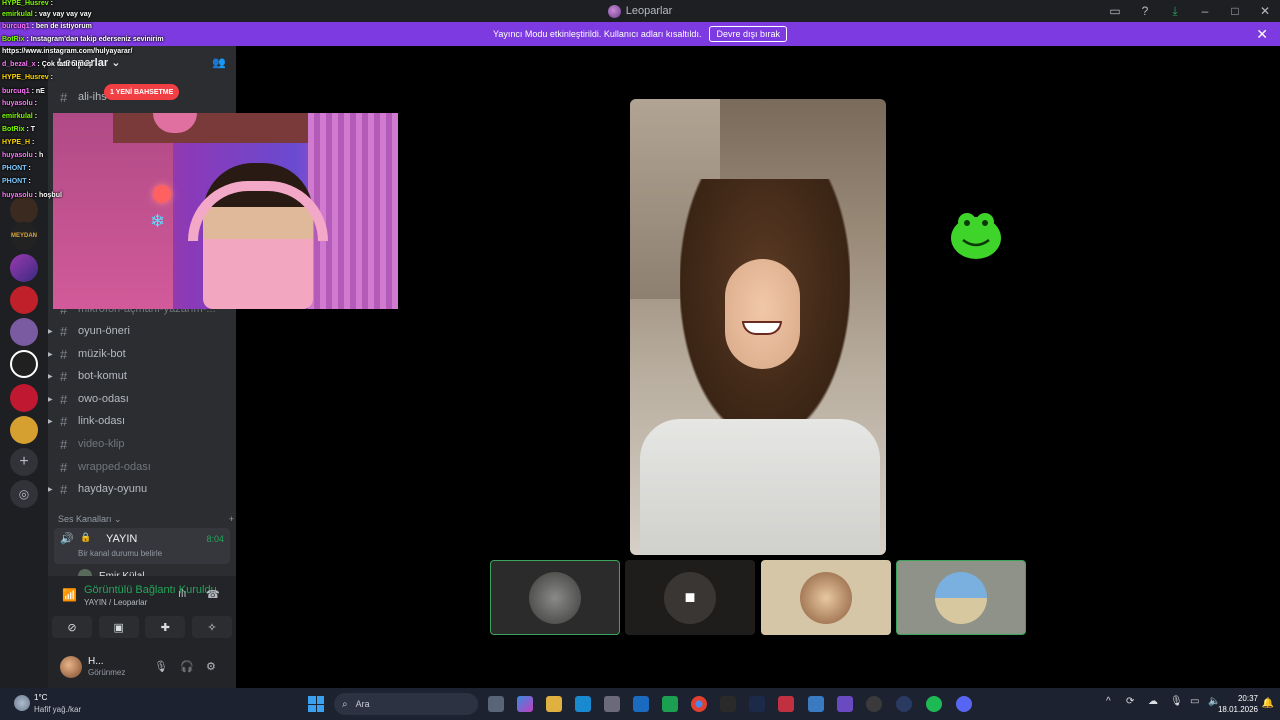 The image size is (1280, 720). What do you see at coordinates (20, 116) in the screenshot?
I see `chat-message: emirkulal :` at bounding box center [20, 116].